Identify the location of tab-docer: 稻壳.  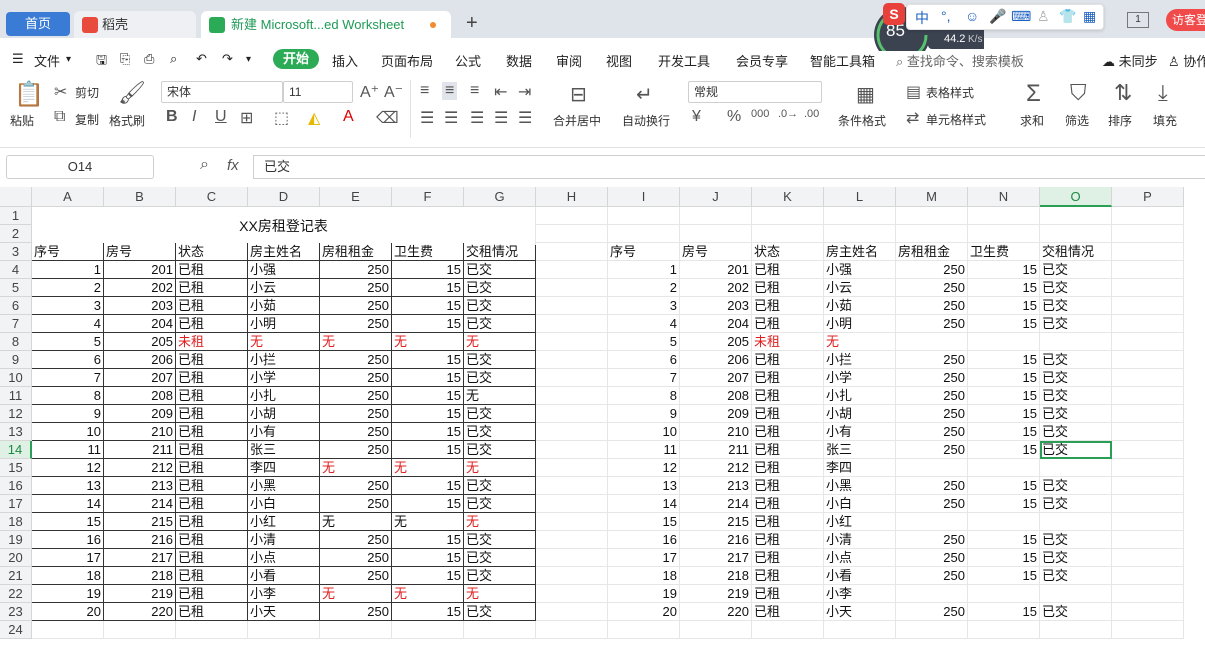
(135, 24).